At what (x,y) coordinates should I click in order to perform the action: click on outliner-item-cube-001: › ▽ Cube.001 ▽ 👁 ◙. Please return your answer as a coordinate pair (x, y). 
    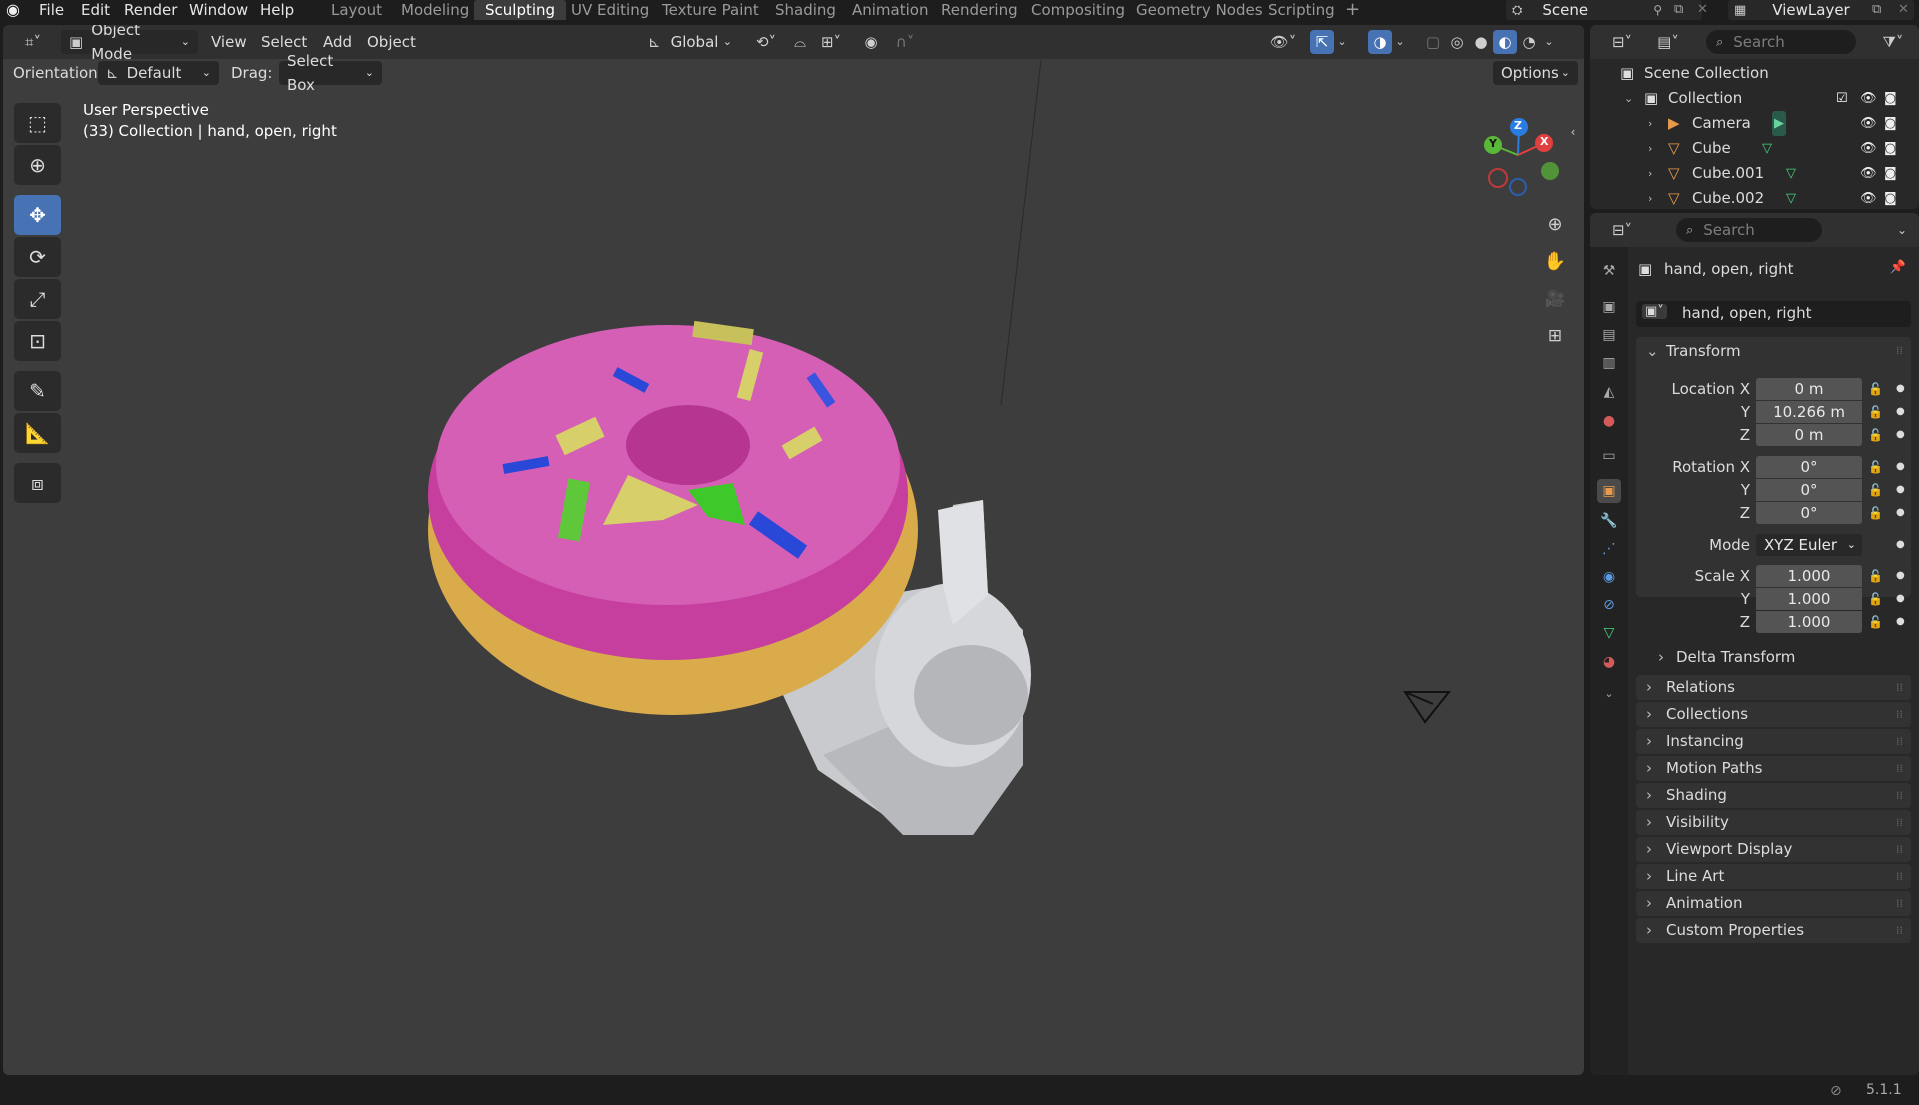
    Looking at the image, I should click on (1754, 173).